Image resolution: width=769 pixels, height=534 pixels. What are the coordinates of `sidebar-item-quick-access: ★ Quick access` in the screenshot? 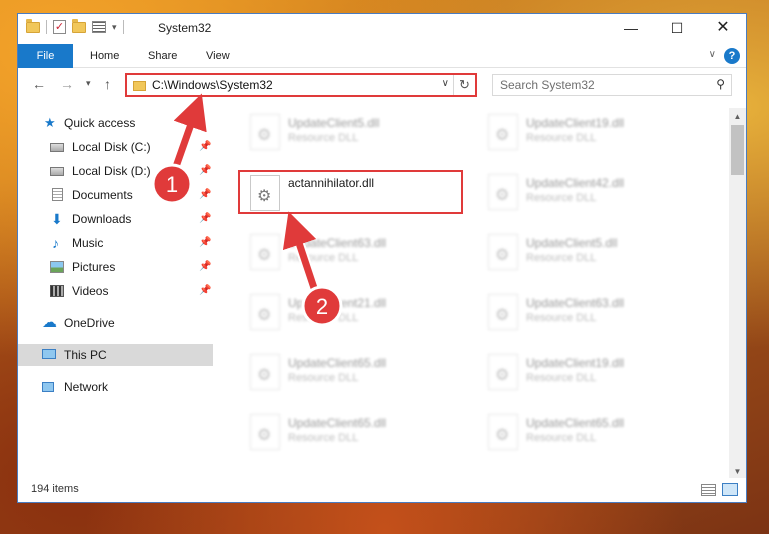 It's located at (115, 123).